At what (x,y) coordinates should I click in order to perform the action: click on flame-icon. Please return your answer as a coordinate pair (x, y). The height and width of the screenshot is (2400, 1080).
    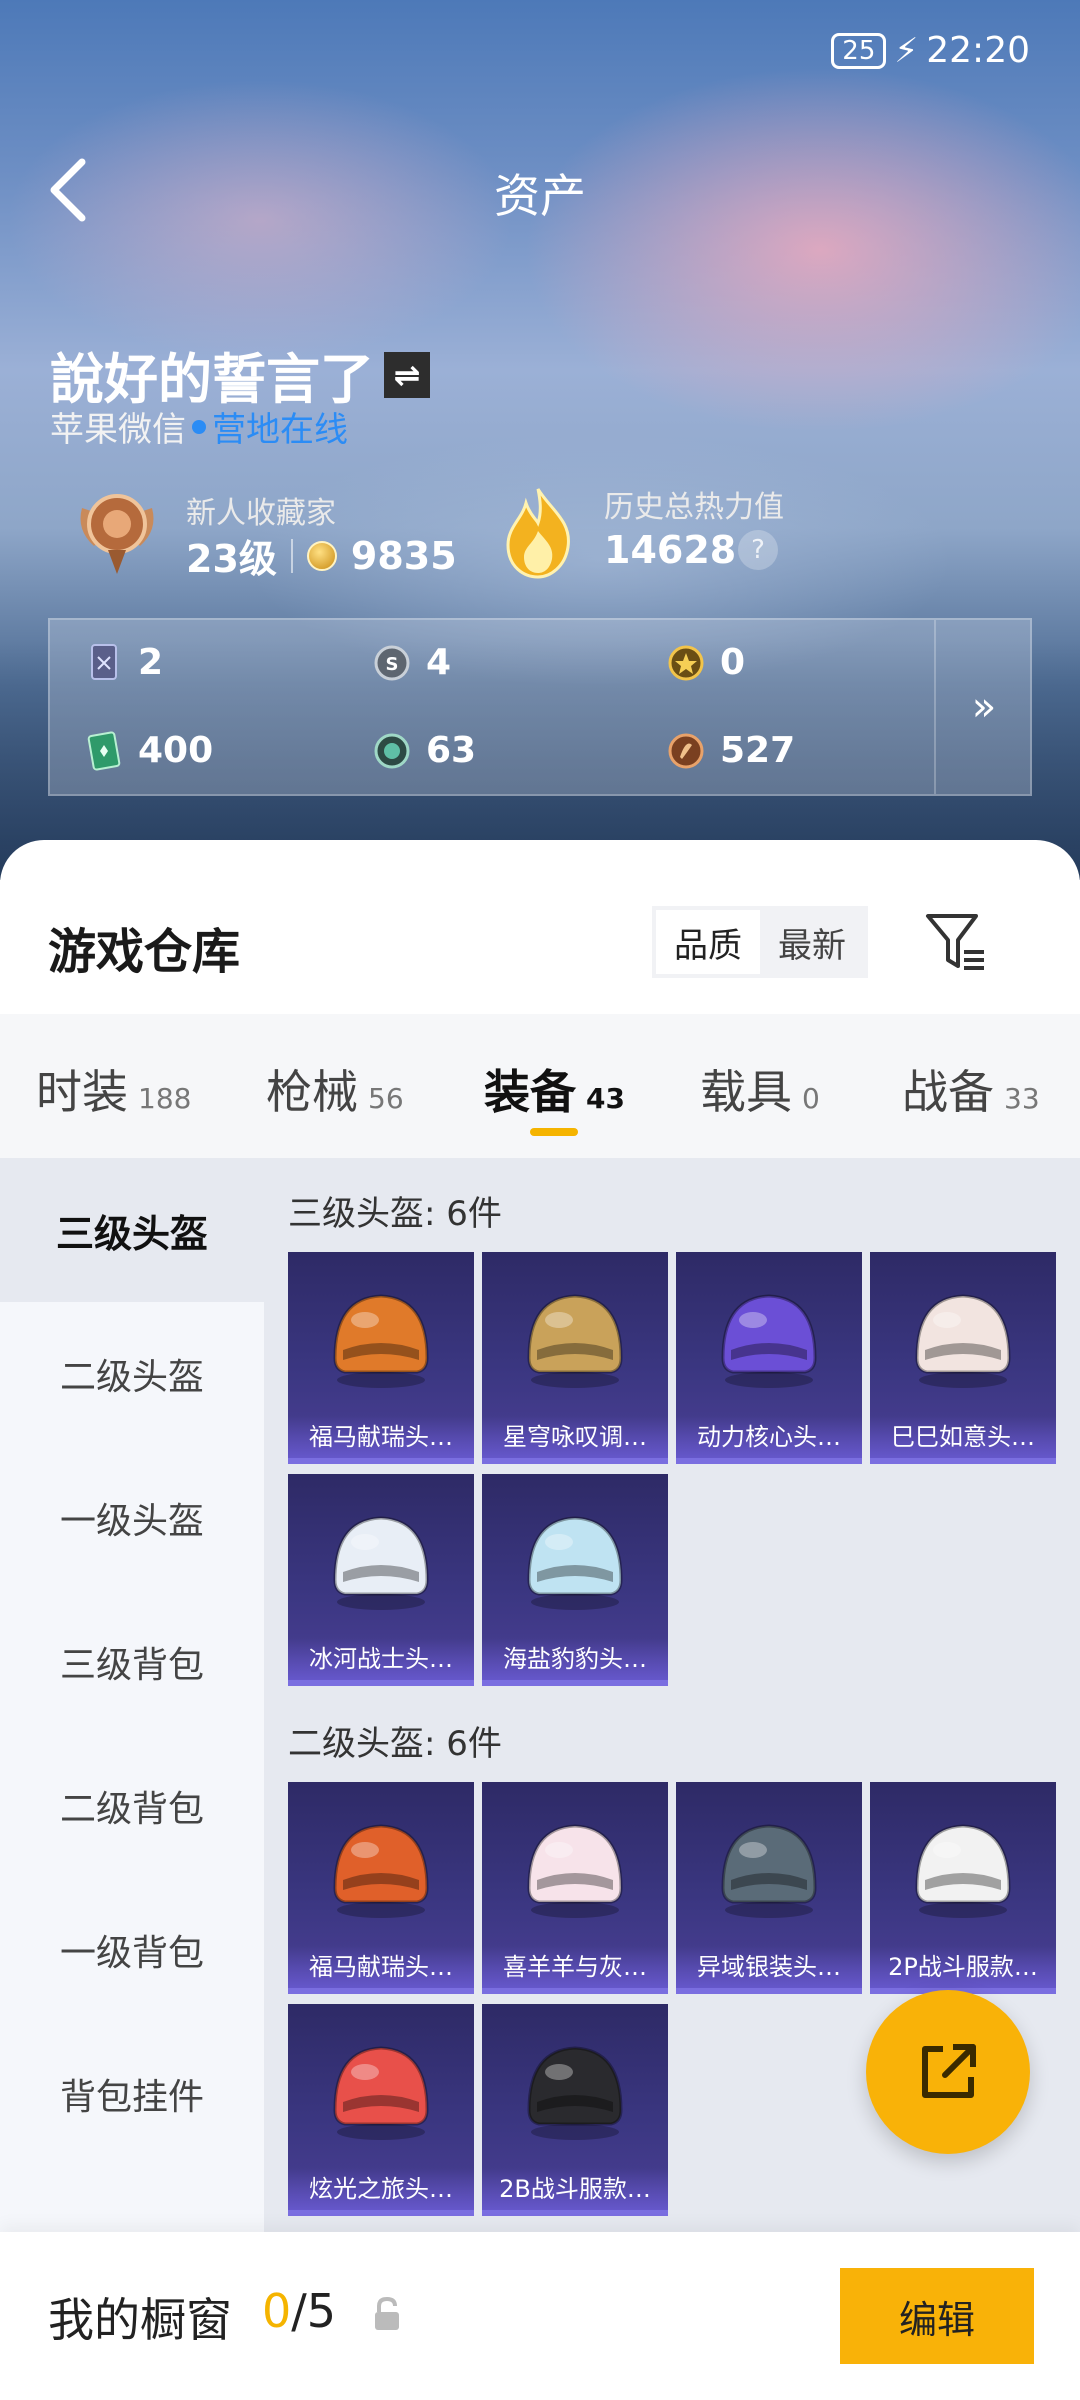
    Looking at the image, I should click on (538, 533).